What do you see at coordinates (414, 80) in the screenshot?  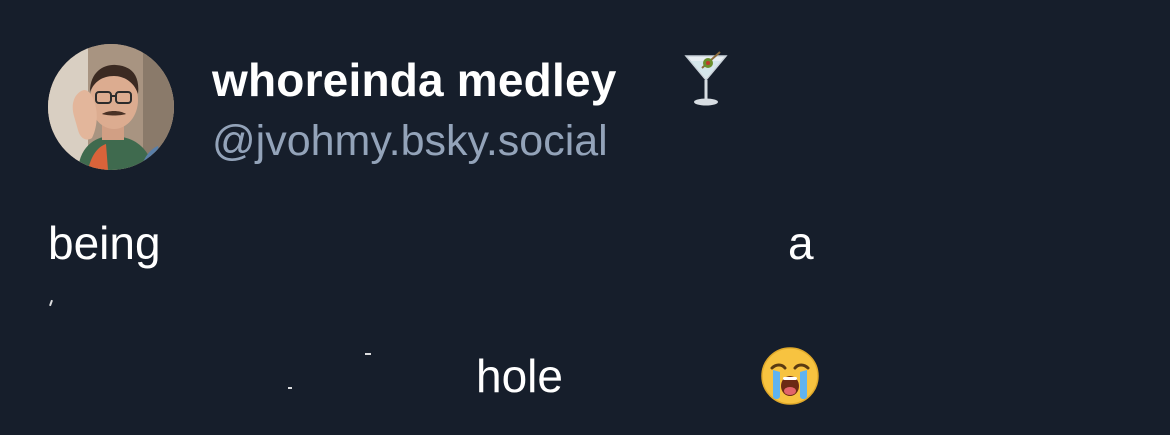 I see `author-display-name: whoreinda medley` at bounding box center [414, 80].